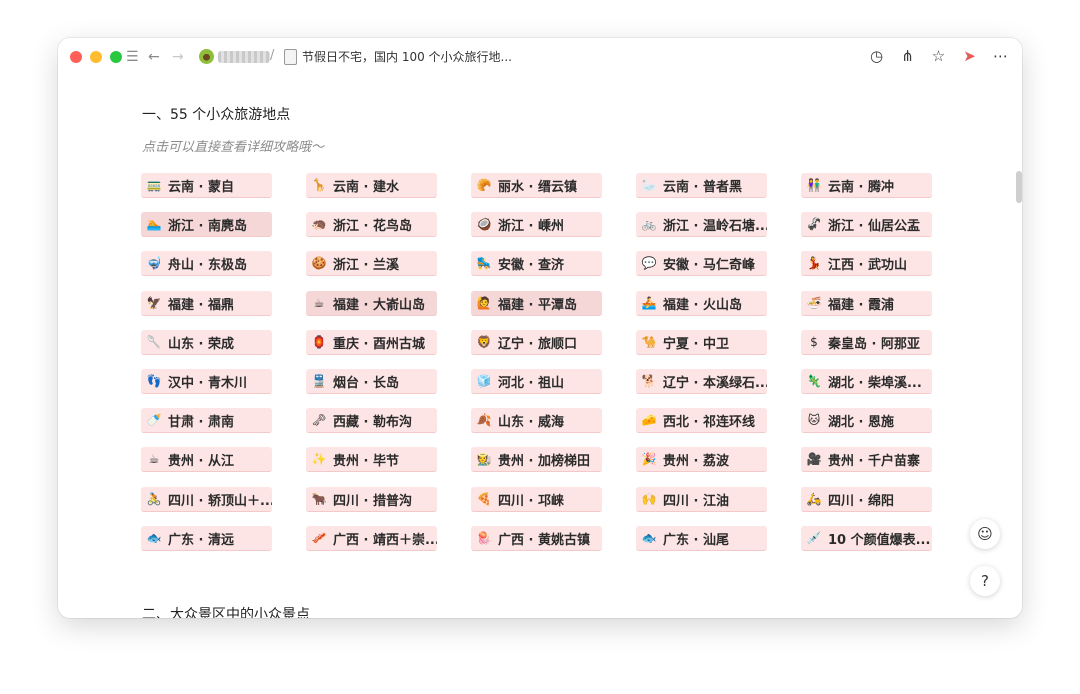 This screenshot has height=694, width=1080. Describe the element at coordinates (371, 499) in the screenshot. I see `place-link-chip: 🐂 四川 · 措普沟` at that location.